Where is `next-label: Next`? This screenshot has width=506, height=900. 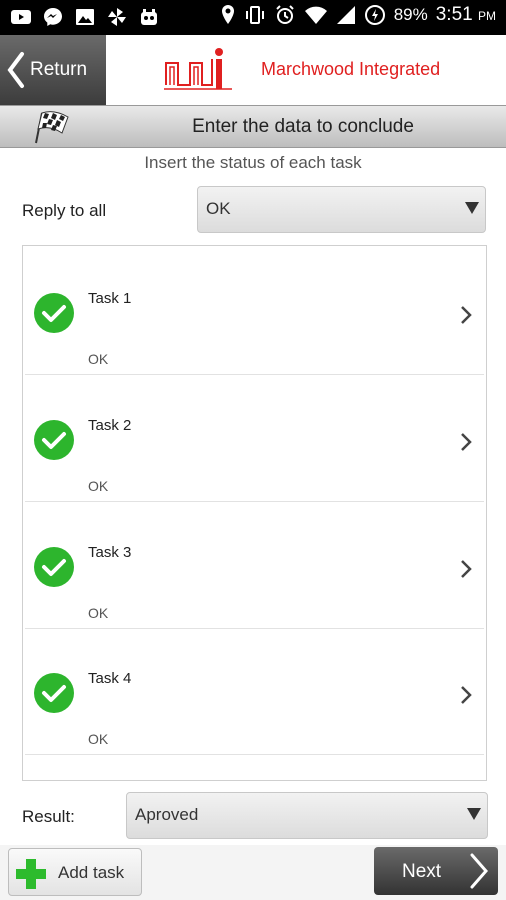 next-label: Next is located at coordinates (422, 871).